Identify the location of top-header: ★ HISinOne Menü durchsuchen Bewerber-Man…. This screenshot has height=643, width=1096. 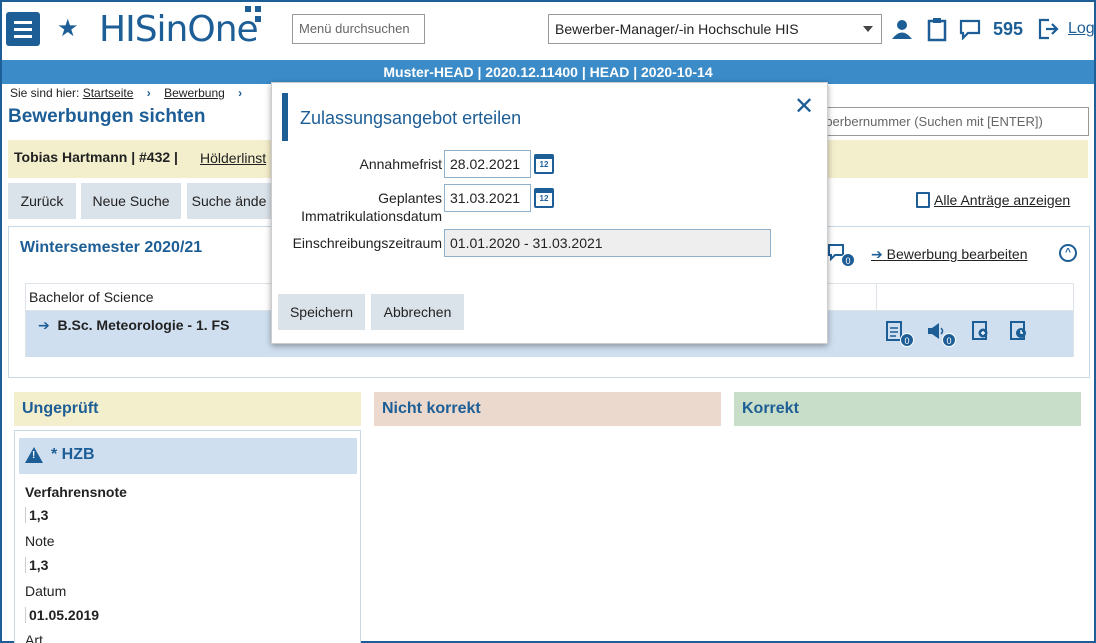
(548, 31).